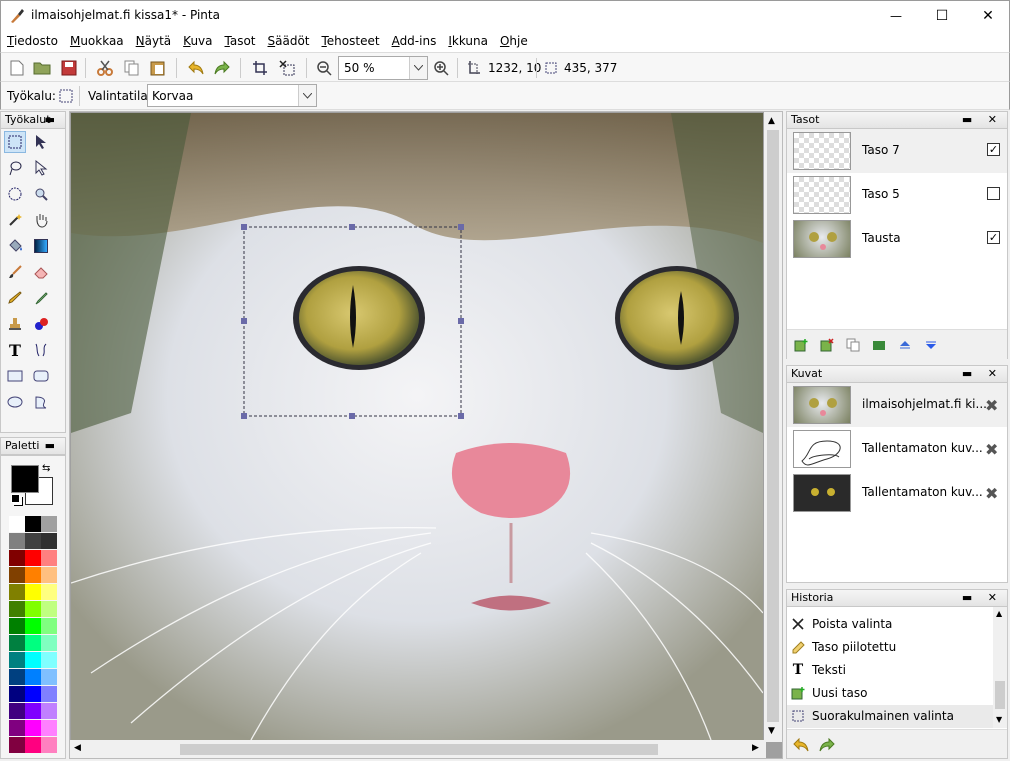 The image size is (1010, 761). I want to click on selection-mode-combobox: Korvaa, so click(232, 95).